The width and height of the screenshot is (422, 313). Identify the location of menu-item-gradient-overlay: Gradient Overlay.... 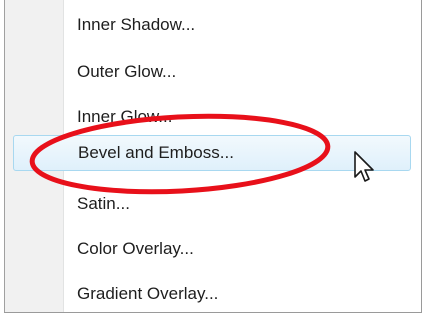
(234, 294).